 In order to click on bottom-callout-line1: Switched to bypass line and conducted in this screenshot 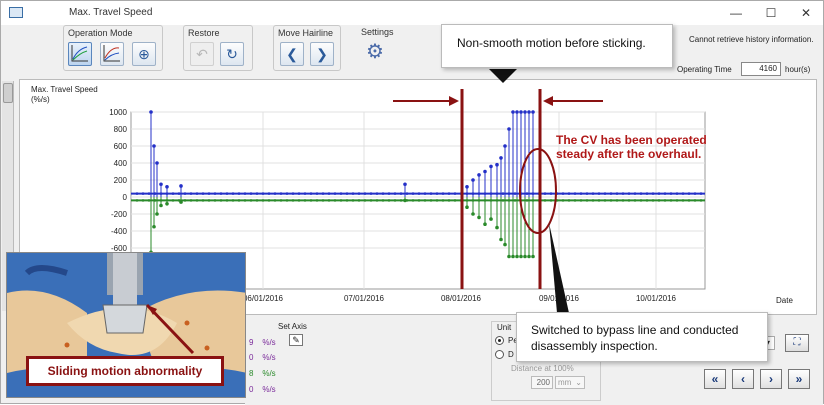, I will do `click(635, 330)`.